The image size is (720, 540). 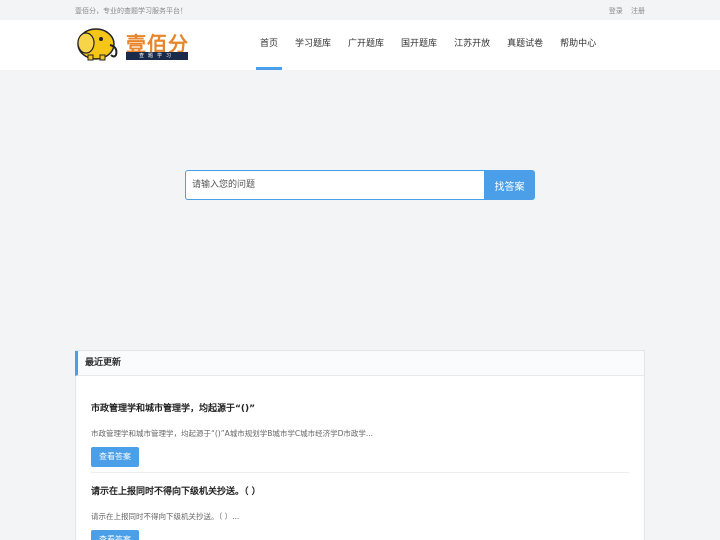 I want to click on register-link: 注册, so click(x=638, y=11).